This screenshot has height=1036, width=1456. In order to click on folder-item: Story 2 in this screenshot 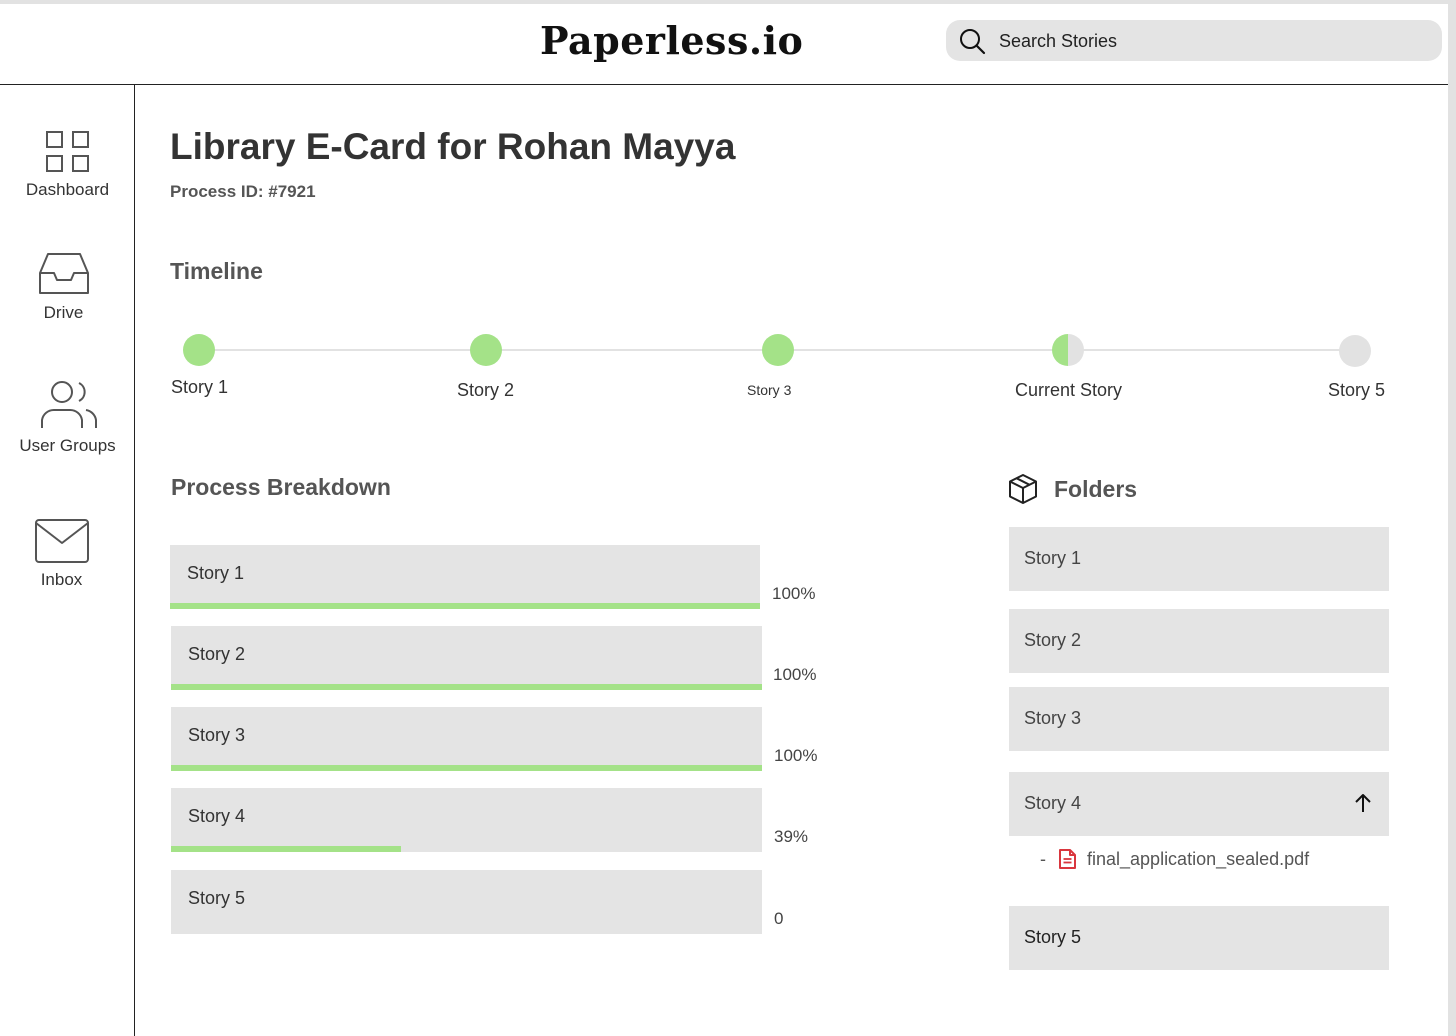, I will do `click(1199, 641)`.